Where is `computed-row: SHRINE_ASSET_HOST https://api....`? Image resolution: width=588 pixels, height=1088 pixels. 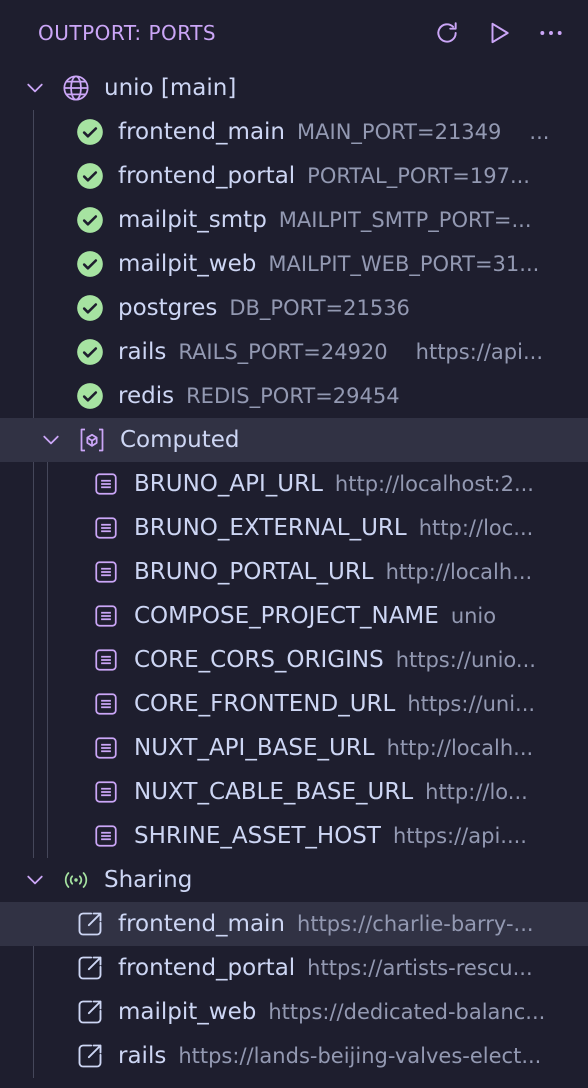 computed-row: SHRINE_ASSET_HOST https://api.... is located at coordinates (294, 836).